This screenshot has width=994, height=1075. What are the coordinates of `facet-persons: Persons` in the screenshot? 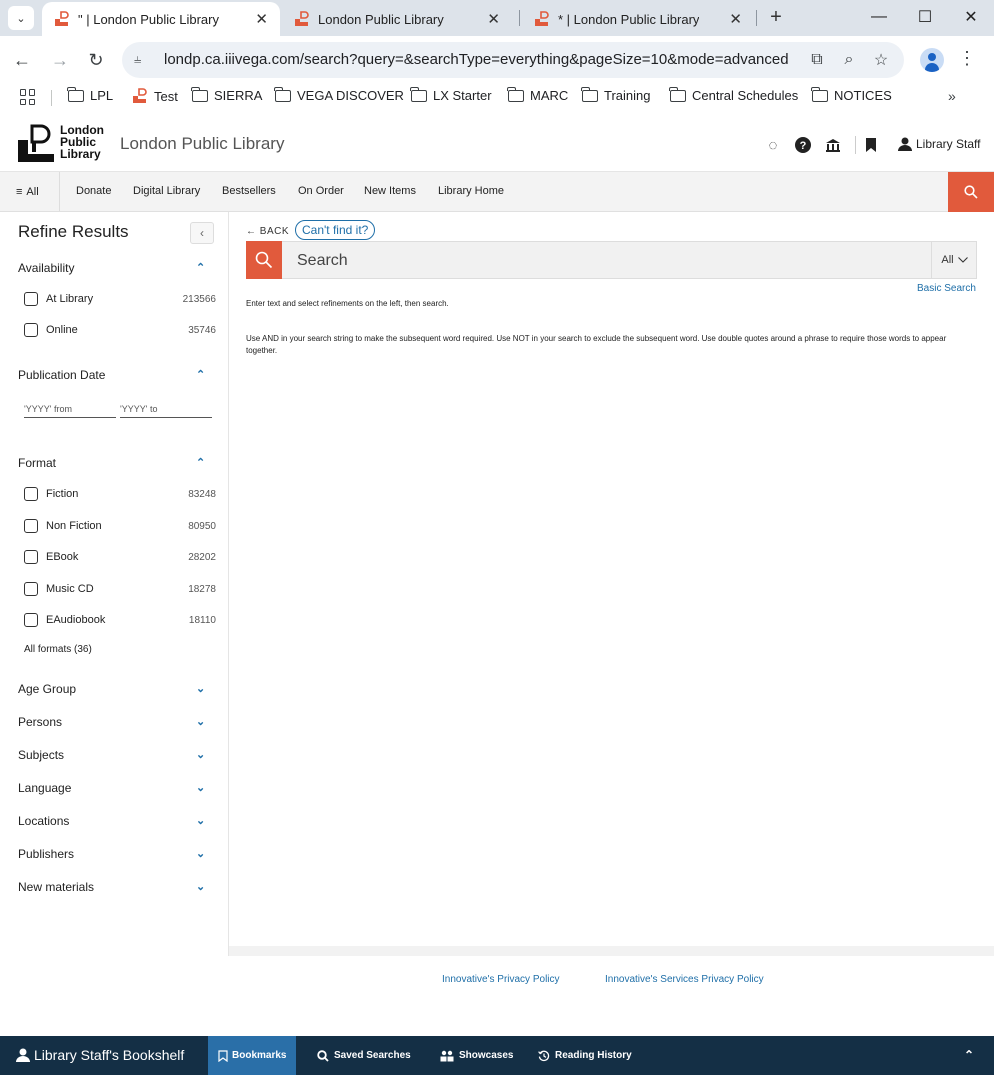 It's located at (40, 722).